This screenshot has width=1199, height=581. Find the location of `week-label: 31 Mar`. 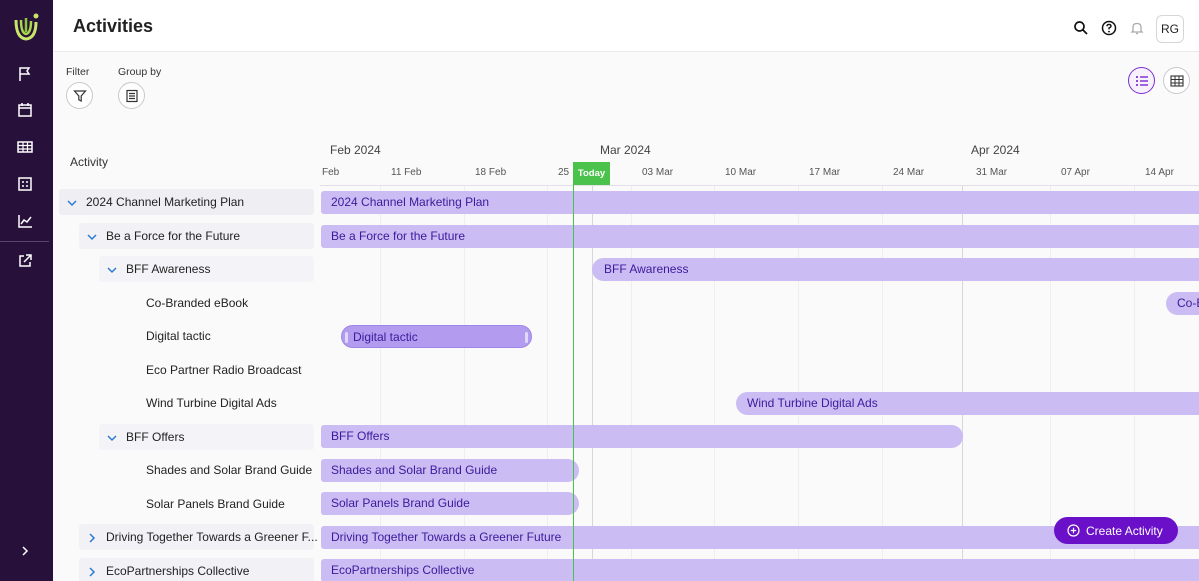

week-label: 31 Mar is located at coordinates (992, 172).